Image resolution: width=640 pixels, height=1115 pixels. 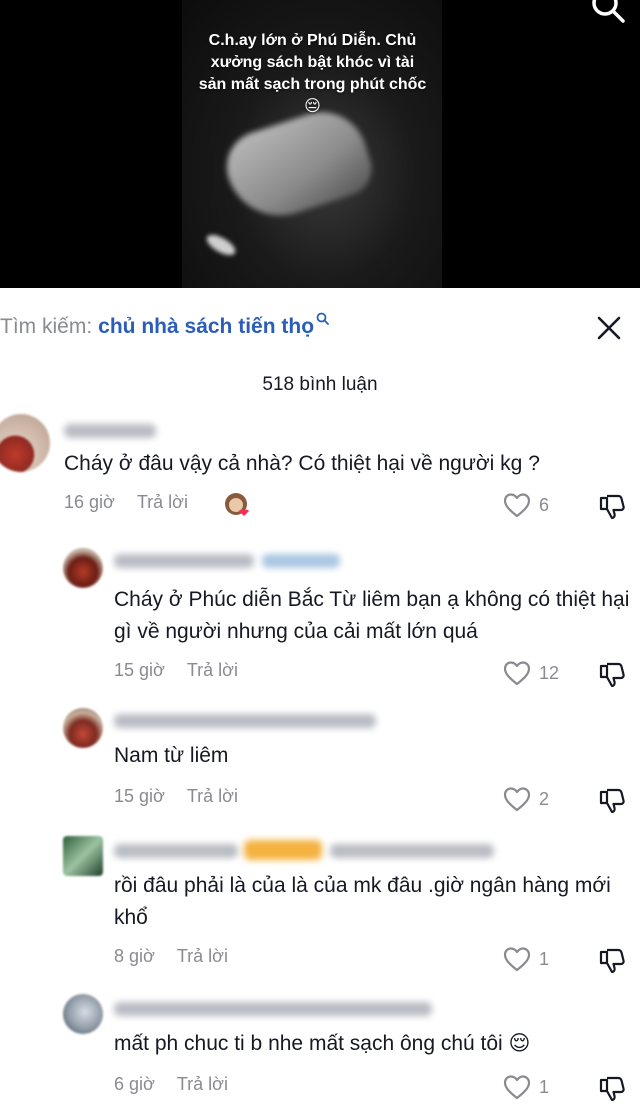 What do you see at coordinates (301, 561) in the screenshot?
I see `reply-target-blurred` at bounding box center [301, 561].